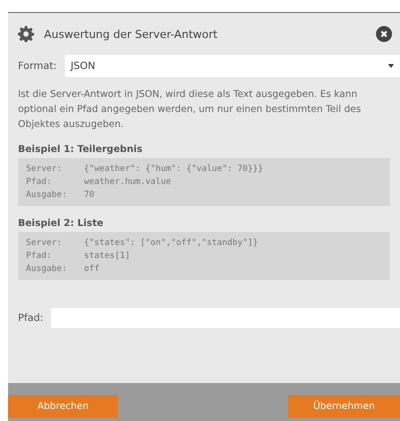 The image size is (400, 421). I want to click on code-value: 70, so click(90, 195).